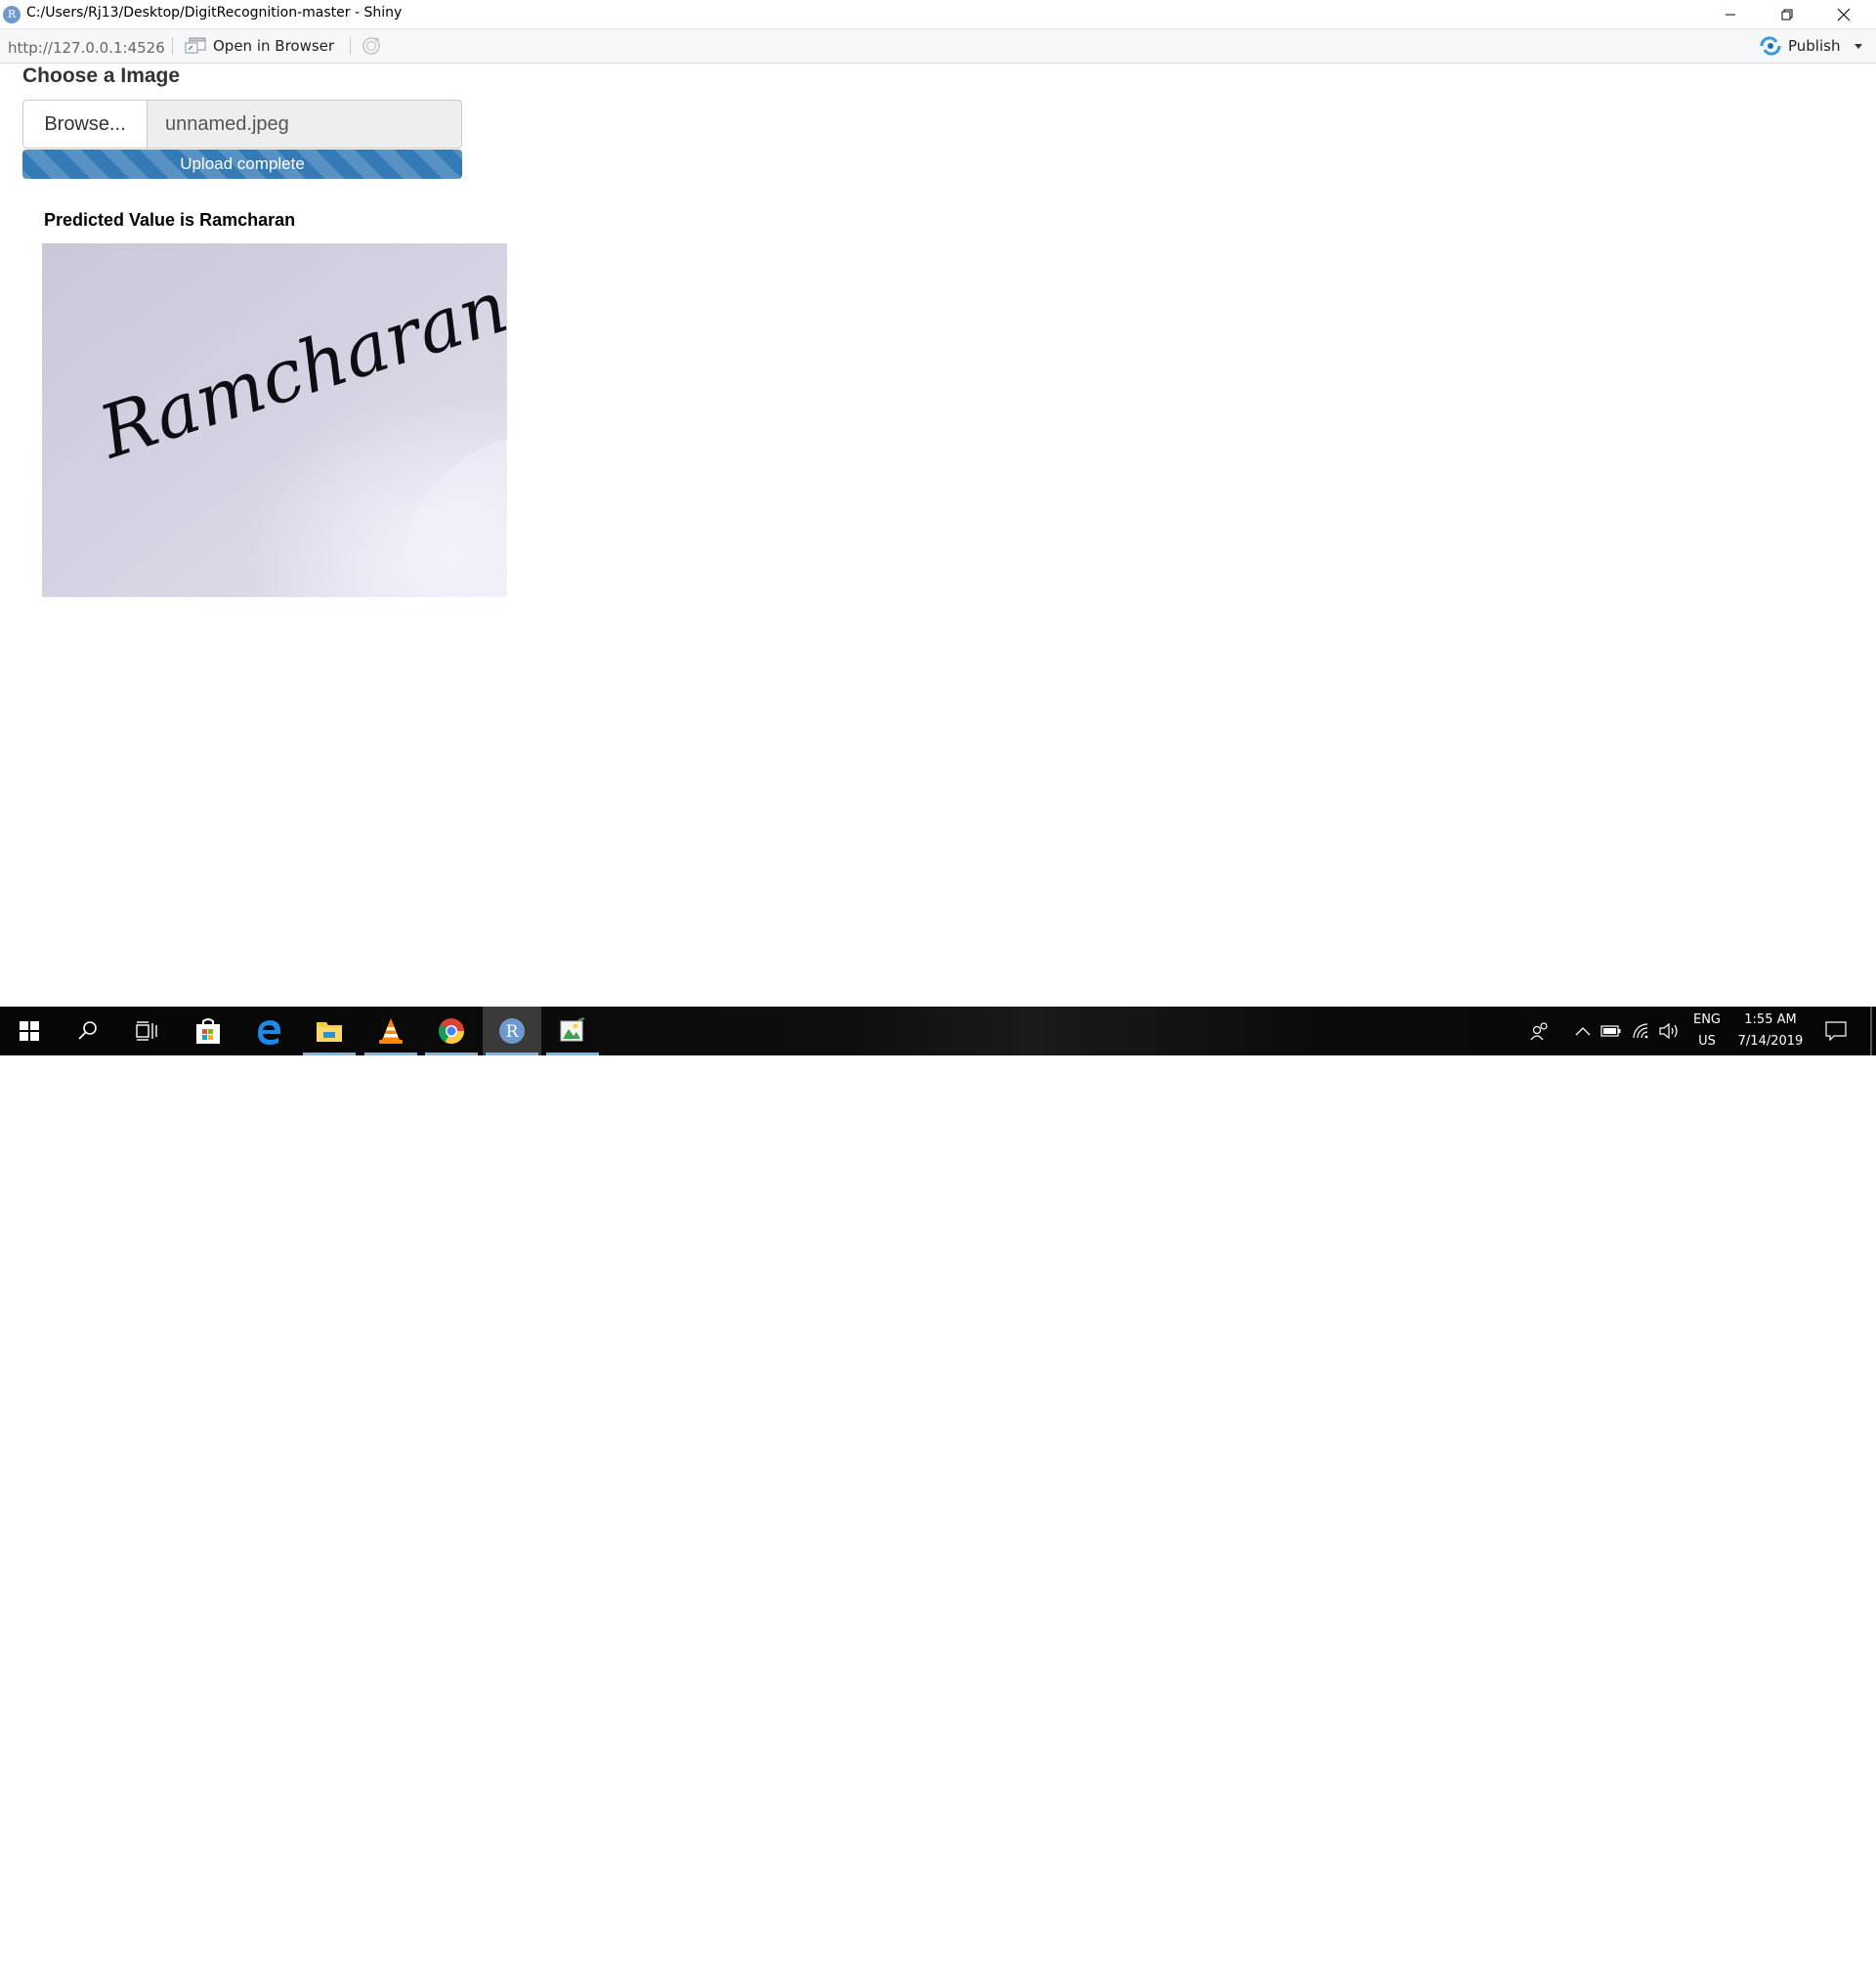  I want to click on wifi-button, so click(1641, 1031).